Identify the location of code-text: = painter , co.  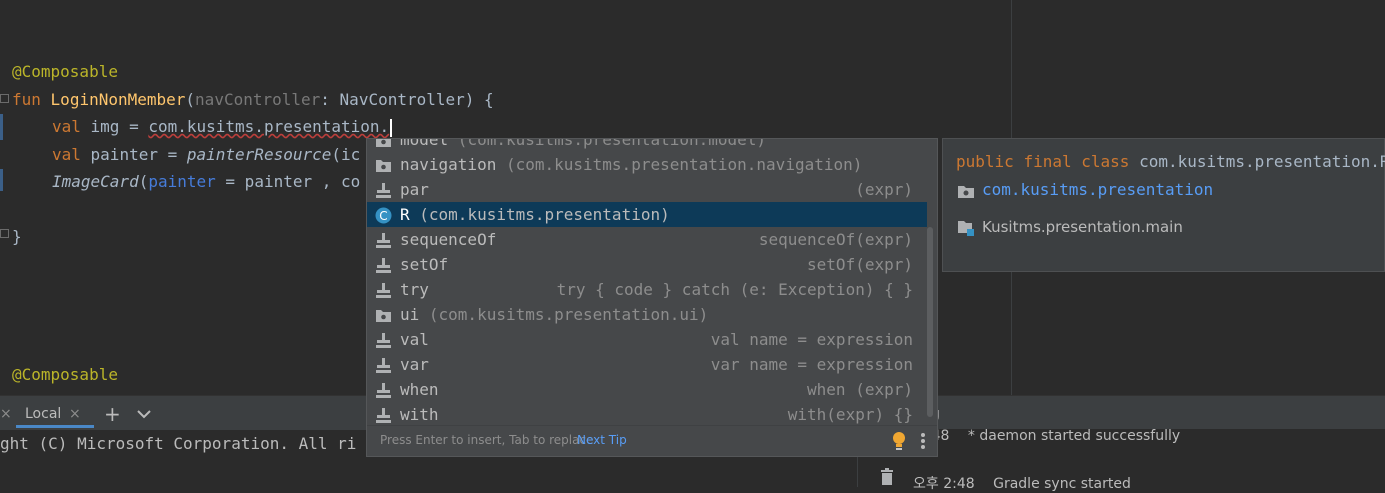
(288, 181).